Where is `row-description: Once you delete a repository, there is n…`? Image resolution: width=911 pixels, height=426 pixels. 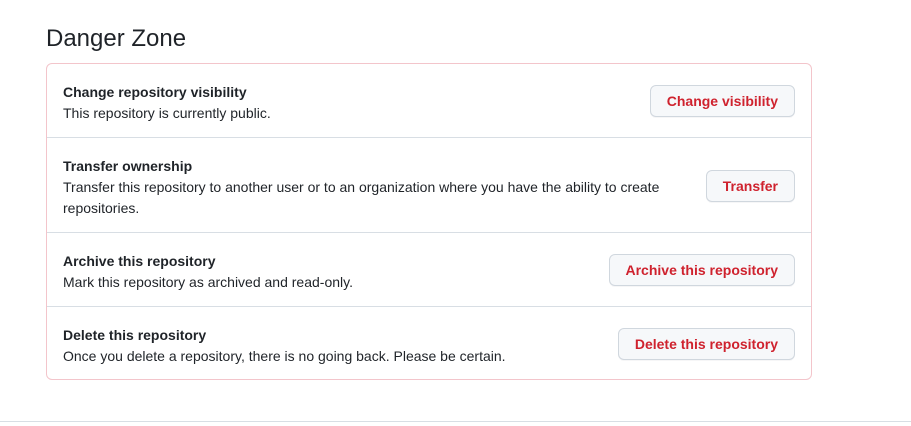 row-description: Once you delete a repository, there is n… is located at coordinates (284, 356).